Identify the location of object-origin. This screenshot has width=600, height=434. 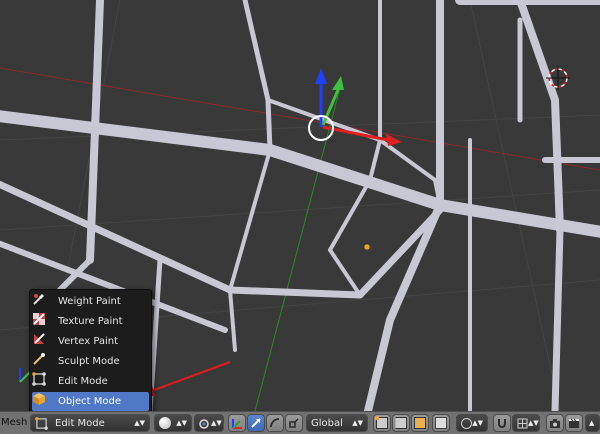
(367, 247).